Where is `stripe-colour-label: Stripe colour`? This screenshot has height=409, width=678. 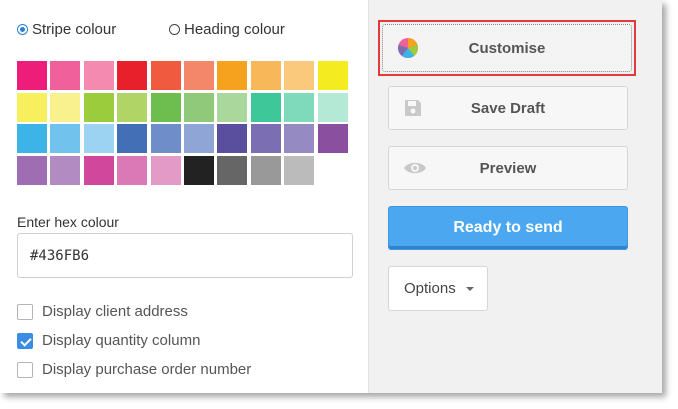 stripe-colour-label: Stripe colour is located at coordinates (74, 29).